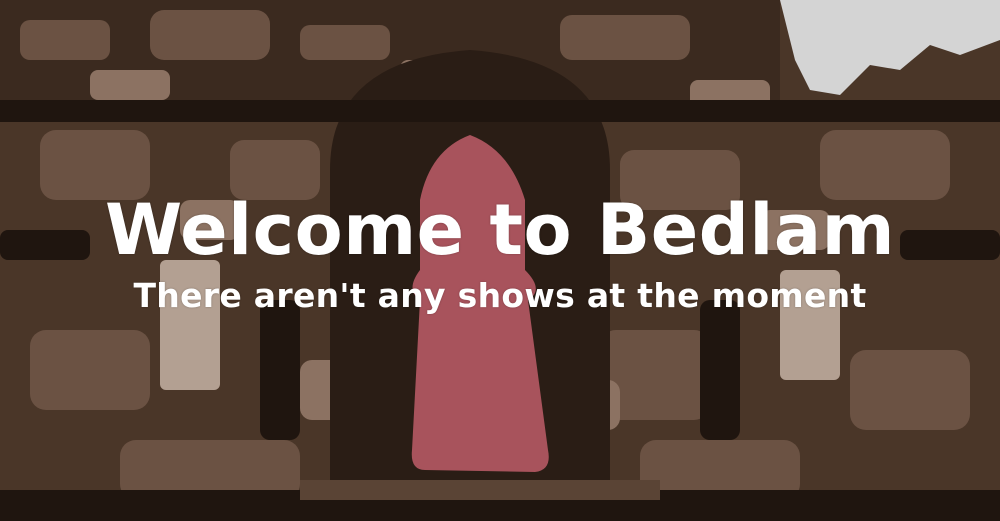 The image size is (1000, 521). What do you see at coordinates (500, 295) in the screenshot?
I see `page-subtitle: There aren't any shows at the moment` at bounding box center [500, 295].